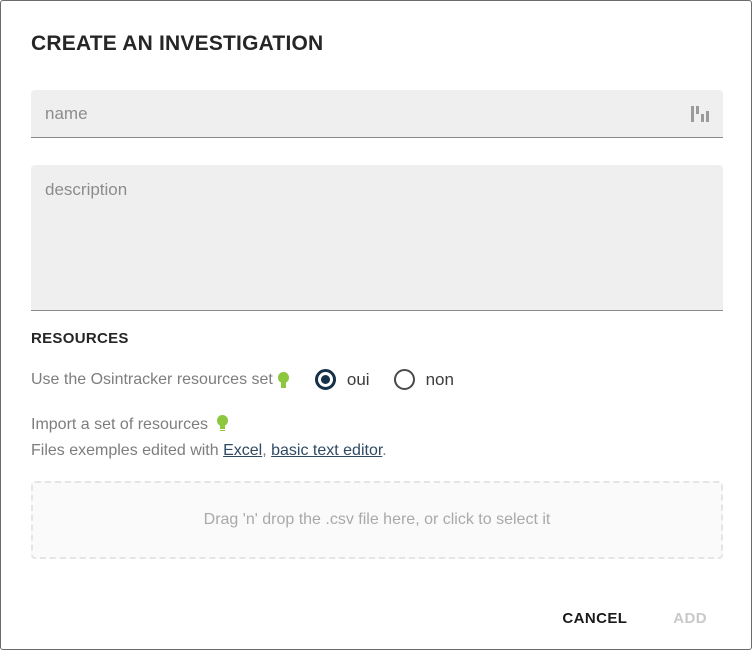 The height and width of the screenshot is (650, 752). I want to click on import-resources-row: Import a set of resources, so click(376, 424).